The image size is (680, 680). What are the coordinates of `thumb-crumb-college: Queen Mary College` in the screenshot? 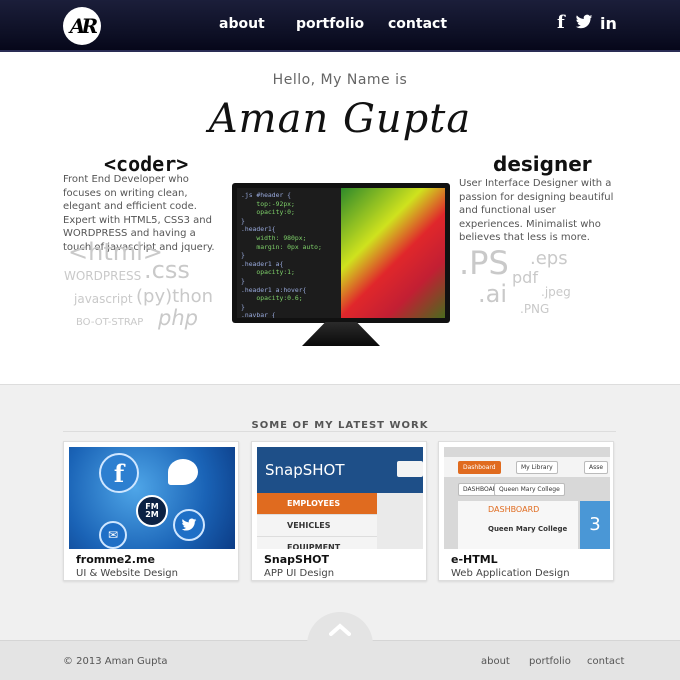 It's located at (529, 489).